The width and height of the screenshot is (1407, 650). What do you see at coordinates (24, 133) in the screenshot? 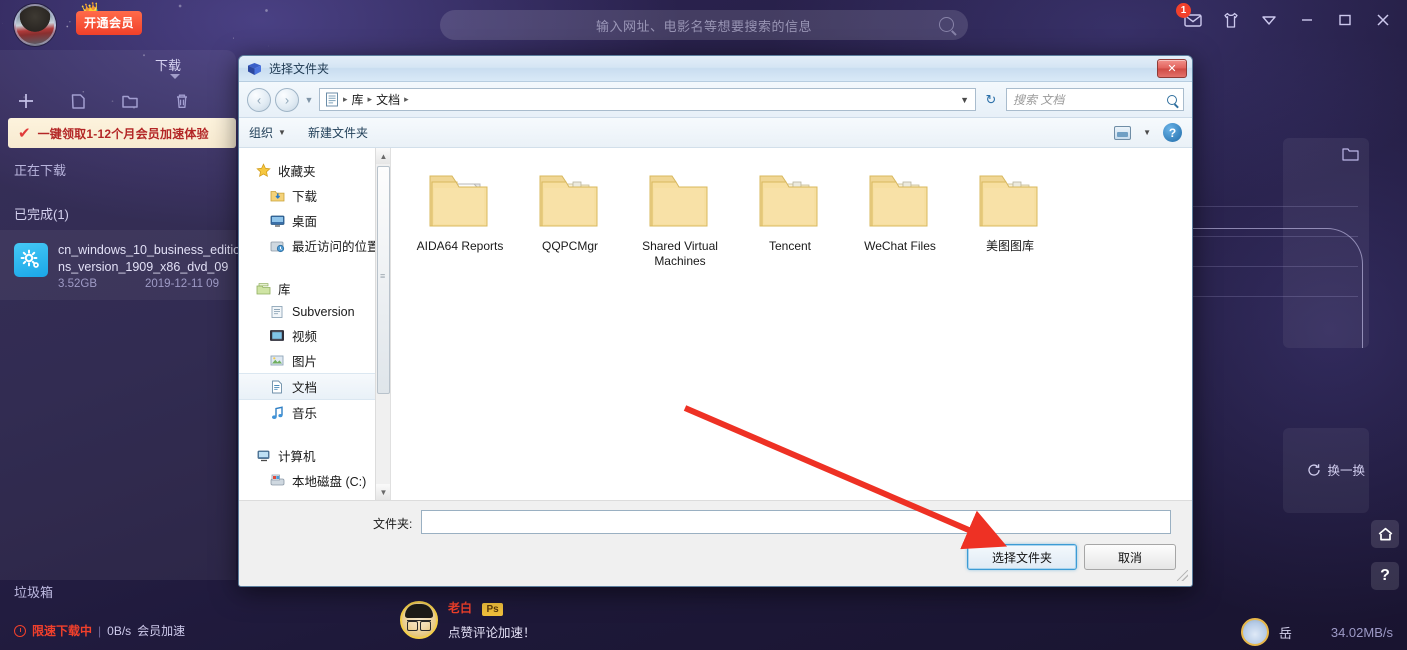
I see `promo-swoosh-icon: ✔` at bounding box center [24, 133].